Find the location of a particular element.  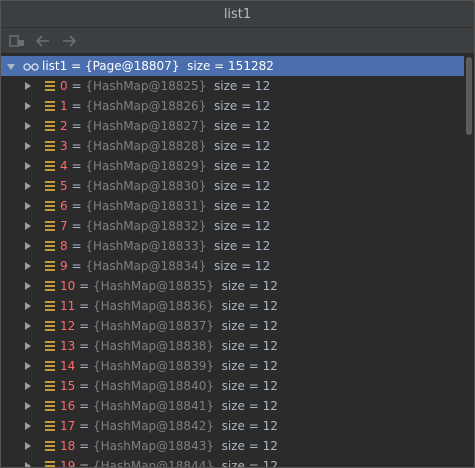

tree-item-row: 6 = {HashMap@18831} size = 12 is located at coordinates (232, 206).